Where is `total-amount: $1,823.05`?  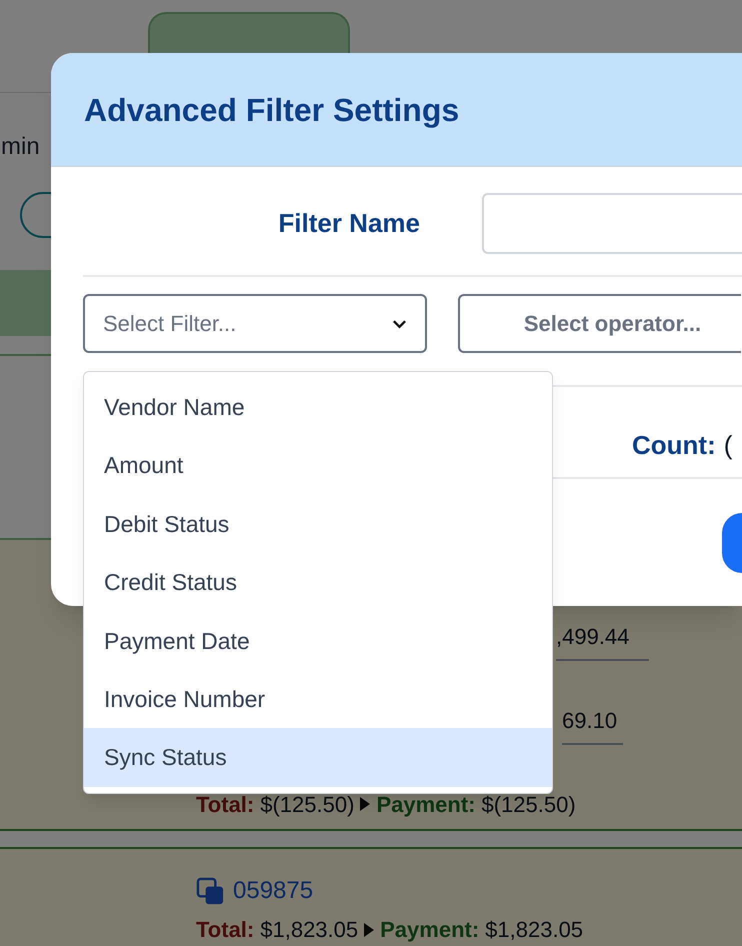
total-amount: $1,823.05 is located at coordinates (309, 930).